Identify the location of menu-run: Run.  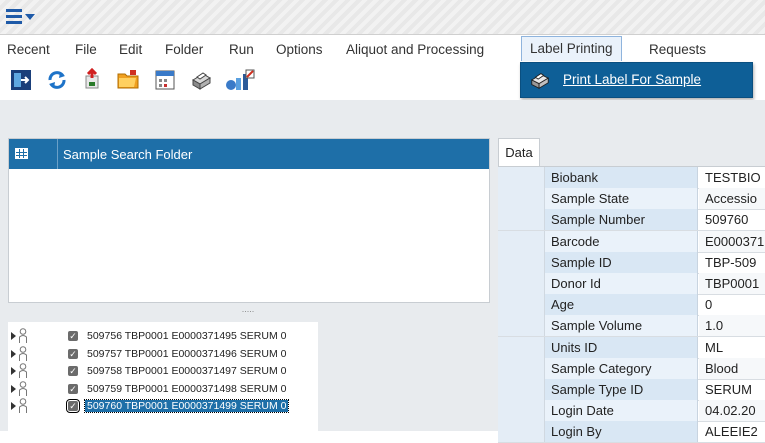
(241, 50).